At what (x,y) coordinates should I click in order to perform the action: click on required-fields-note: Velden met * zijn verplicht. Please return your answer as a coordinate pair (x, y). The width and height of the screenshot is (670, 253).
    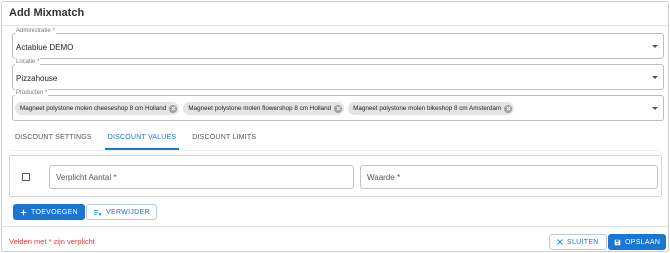
    Looking at the image, I should click on (52, 241).